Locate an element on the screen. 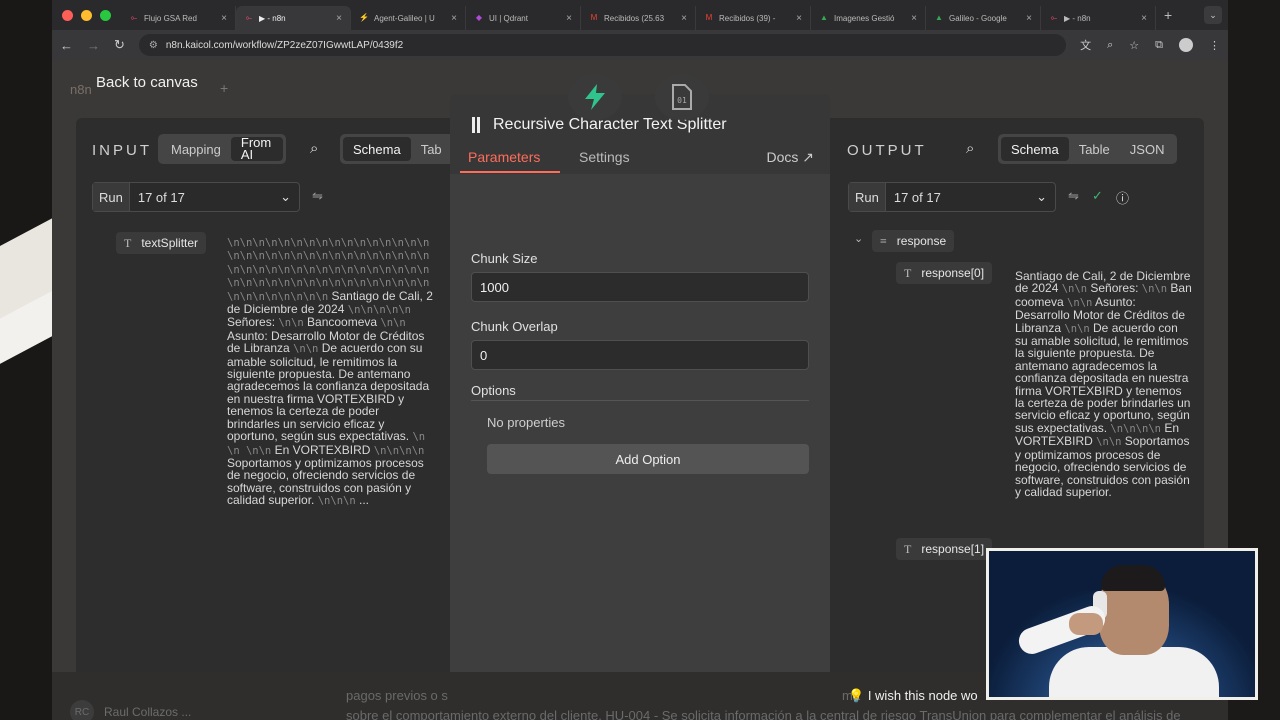 The image size is (1280, 720). maximize-window-button is located at coordinates (105, 15).